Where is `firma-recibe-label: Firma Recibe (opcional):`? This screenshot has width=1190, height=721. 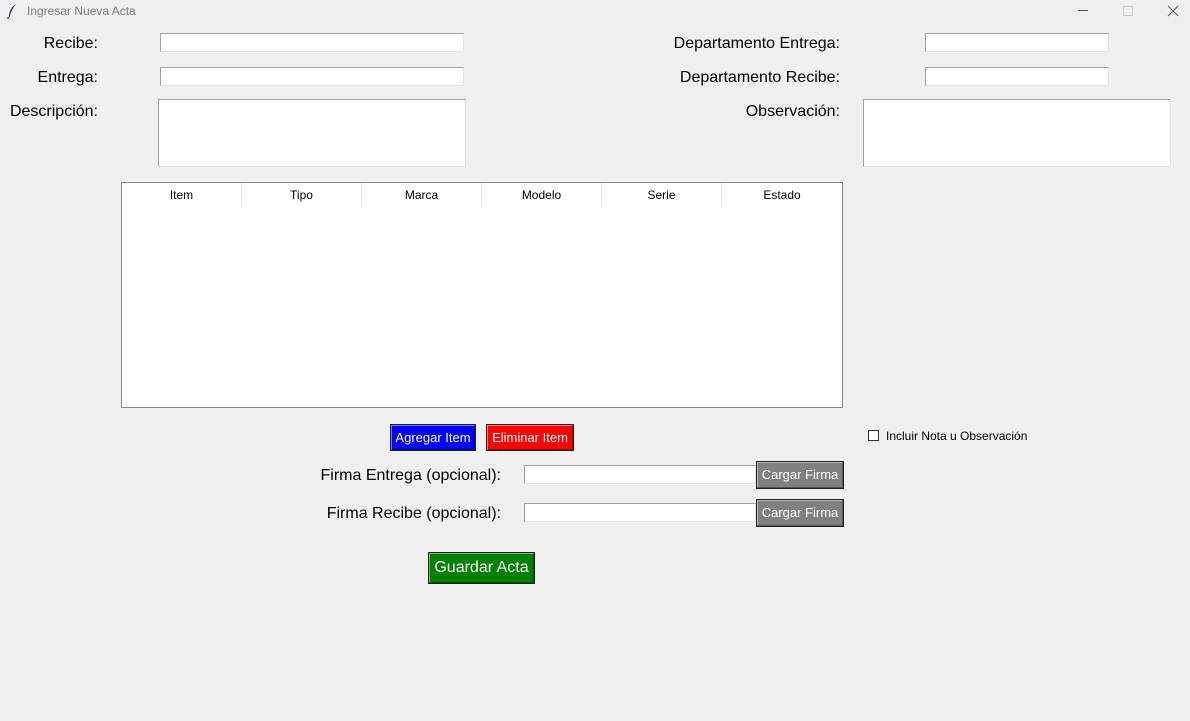
firma-recibe-label: Firma Recibe (opcional): is located at coordinates (413, 513).